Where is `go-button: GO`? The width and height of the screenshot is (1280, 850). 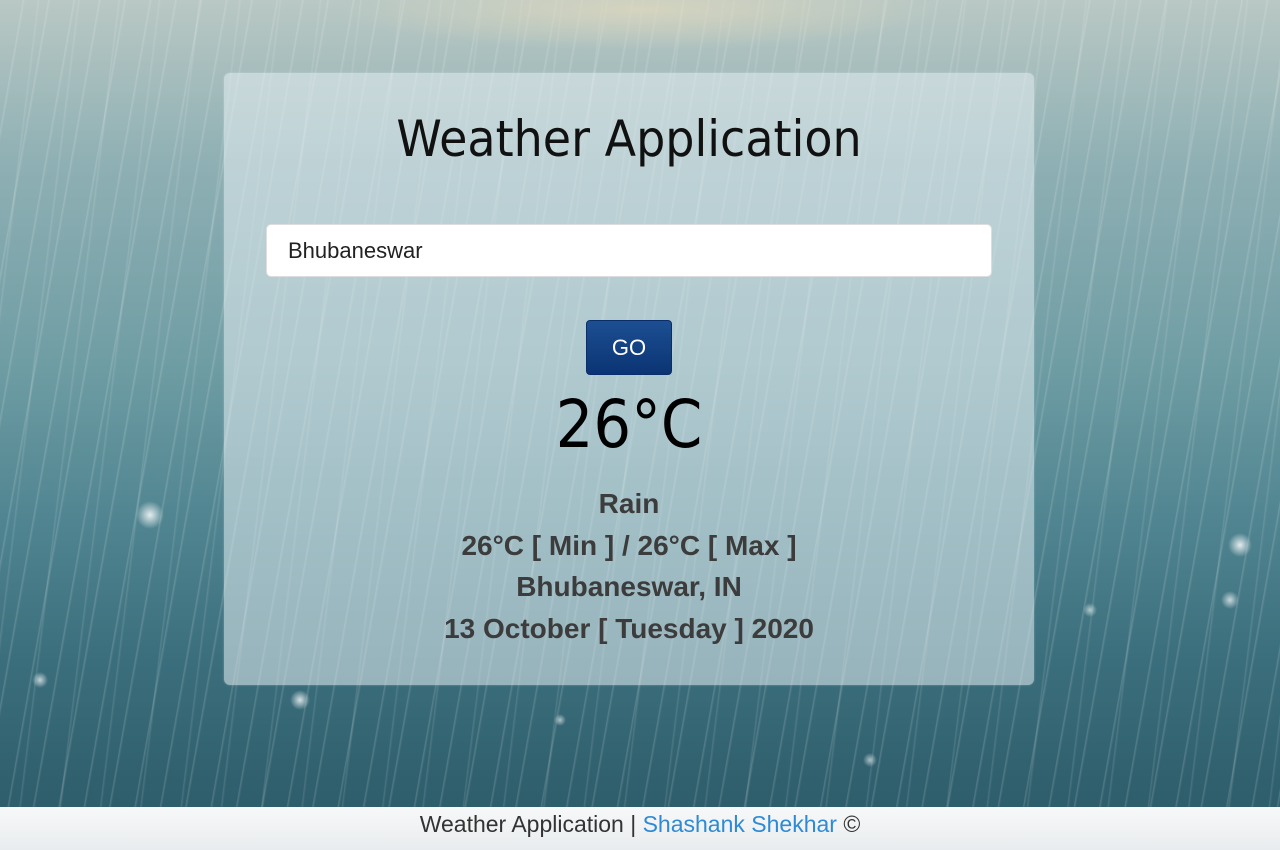
go-button: GO is located at coordinates (629, 347).